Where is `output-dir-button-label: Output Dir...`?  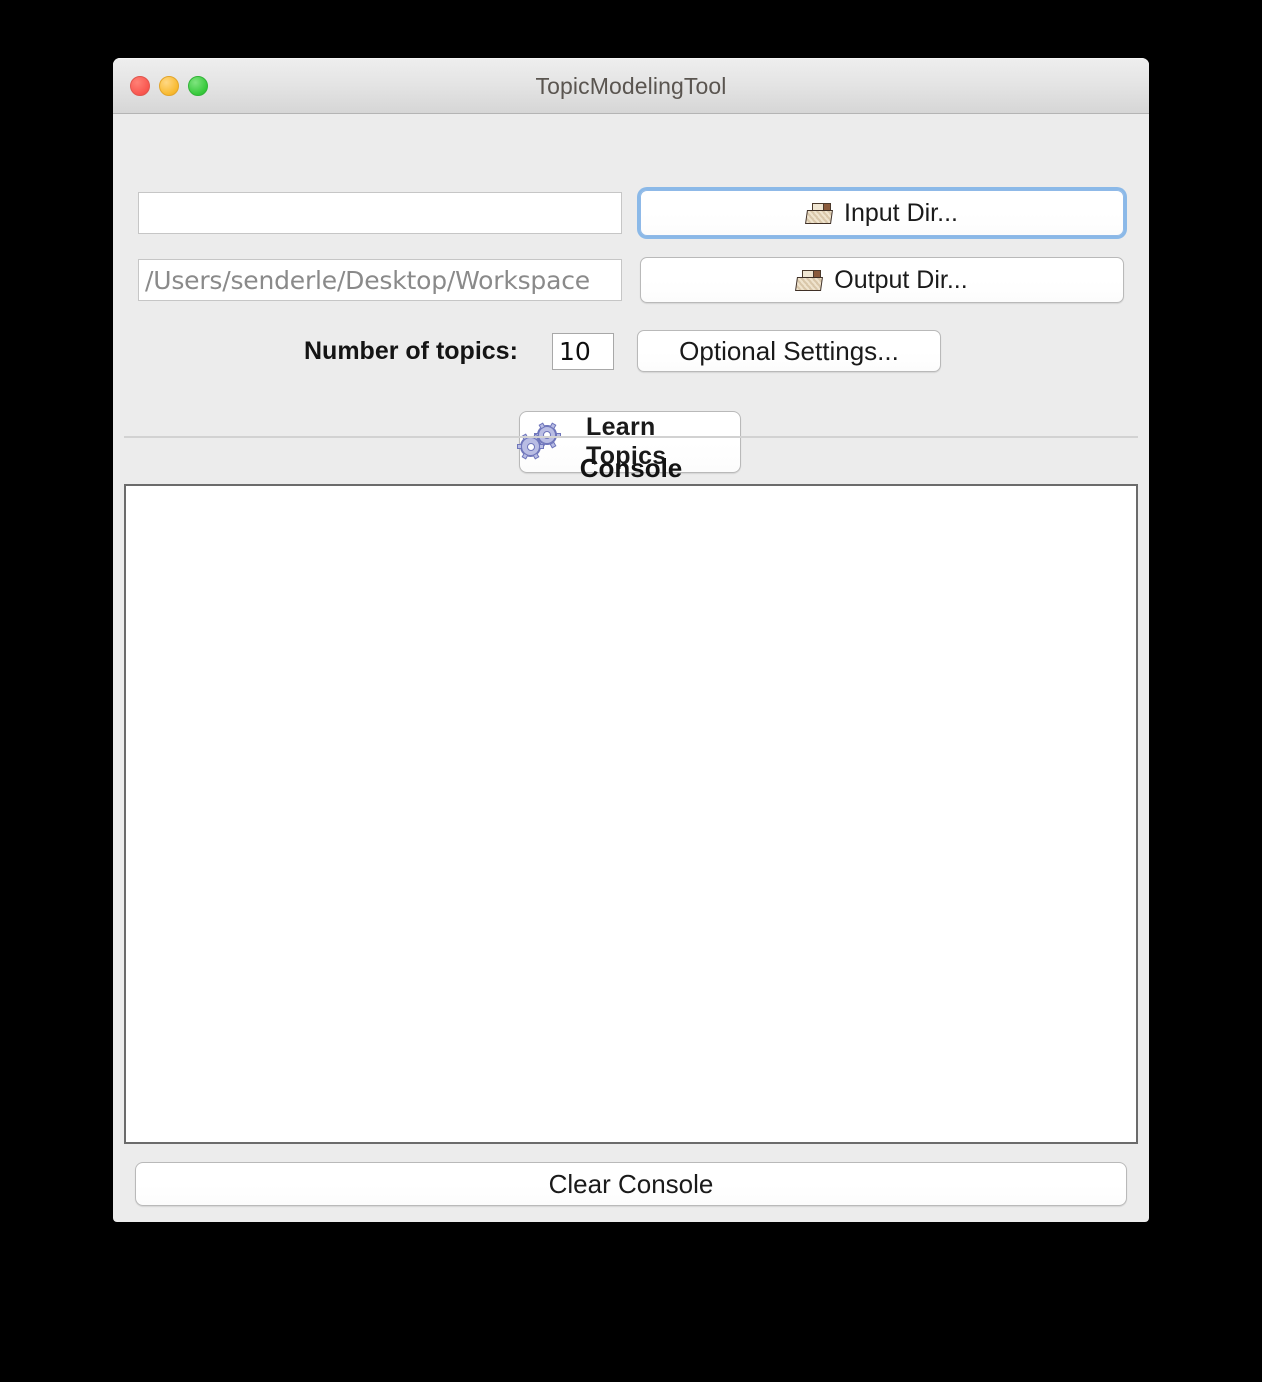 output-dir-button-label: Output Dir... is located at coordinates (901, 279).